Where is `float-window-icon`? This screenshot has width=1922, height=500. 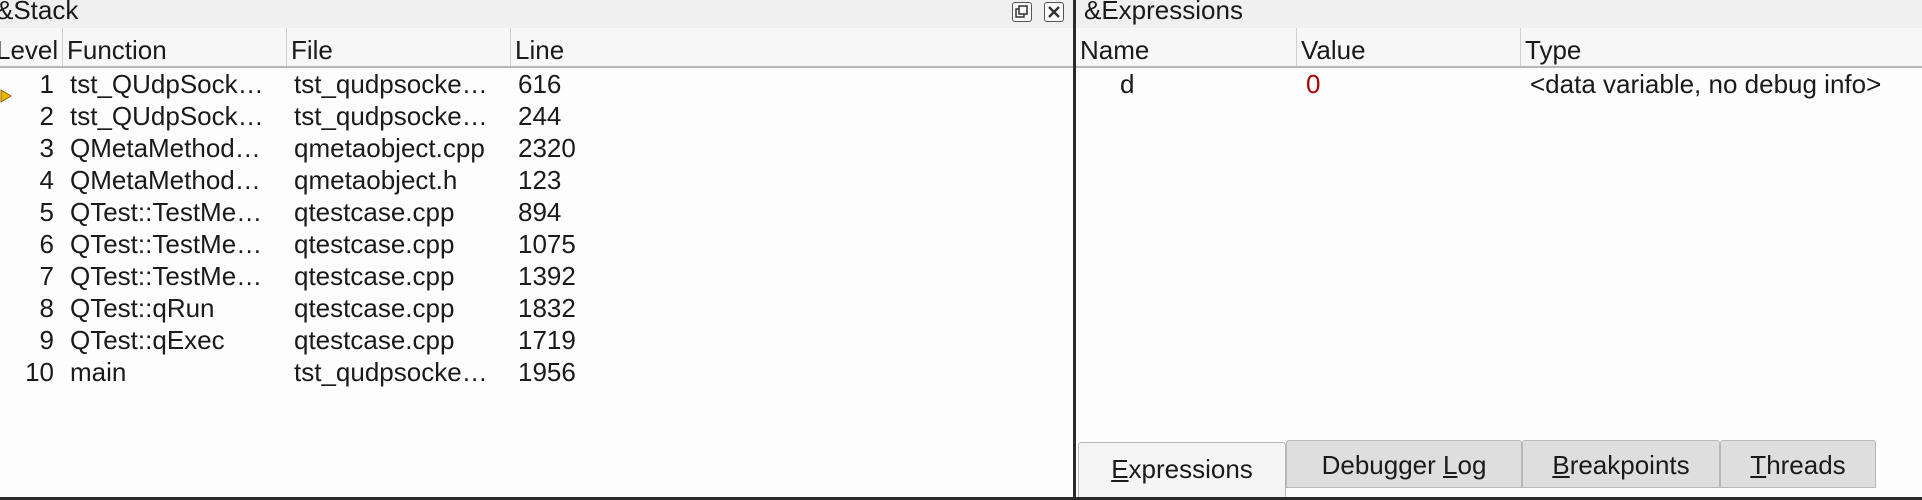
float-window-icon is located at coordinates (1022, 12).